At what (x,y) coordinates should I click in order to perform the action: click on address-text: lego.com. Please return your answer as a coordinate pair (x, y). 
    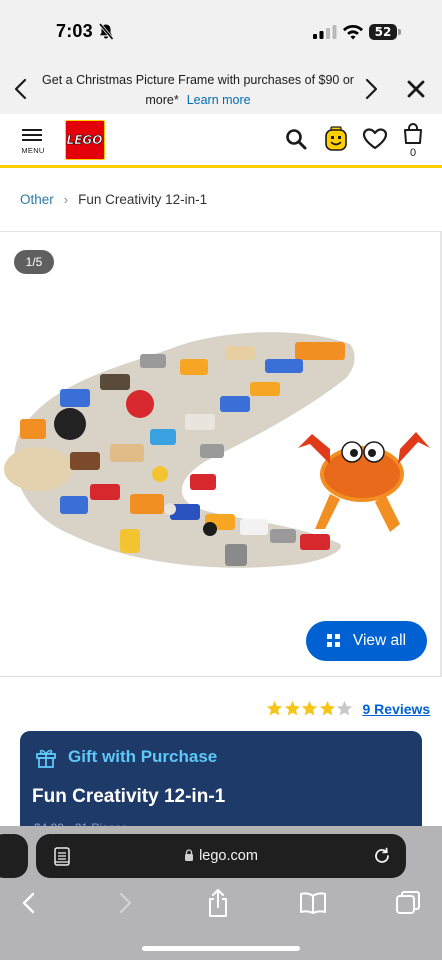
    Looking at the image, I should click on (228, 856).